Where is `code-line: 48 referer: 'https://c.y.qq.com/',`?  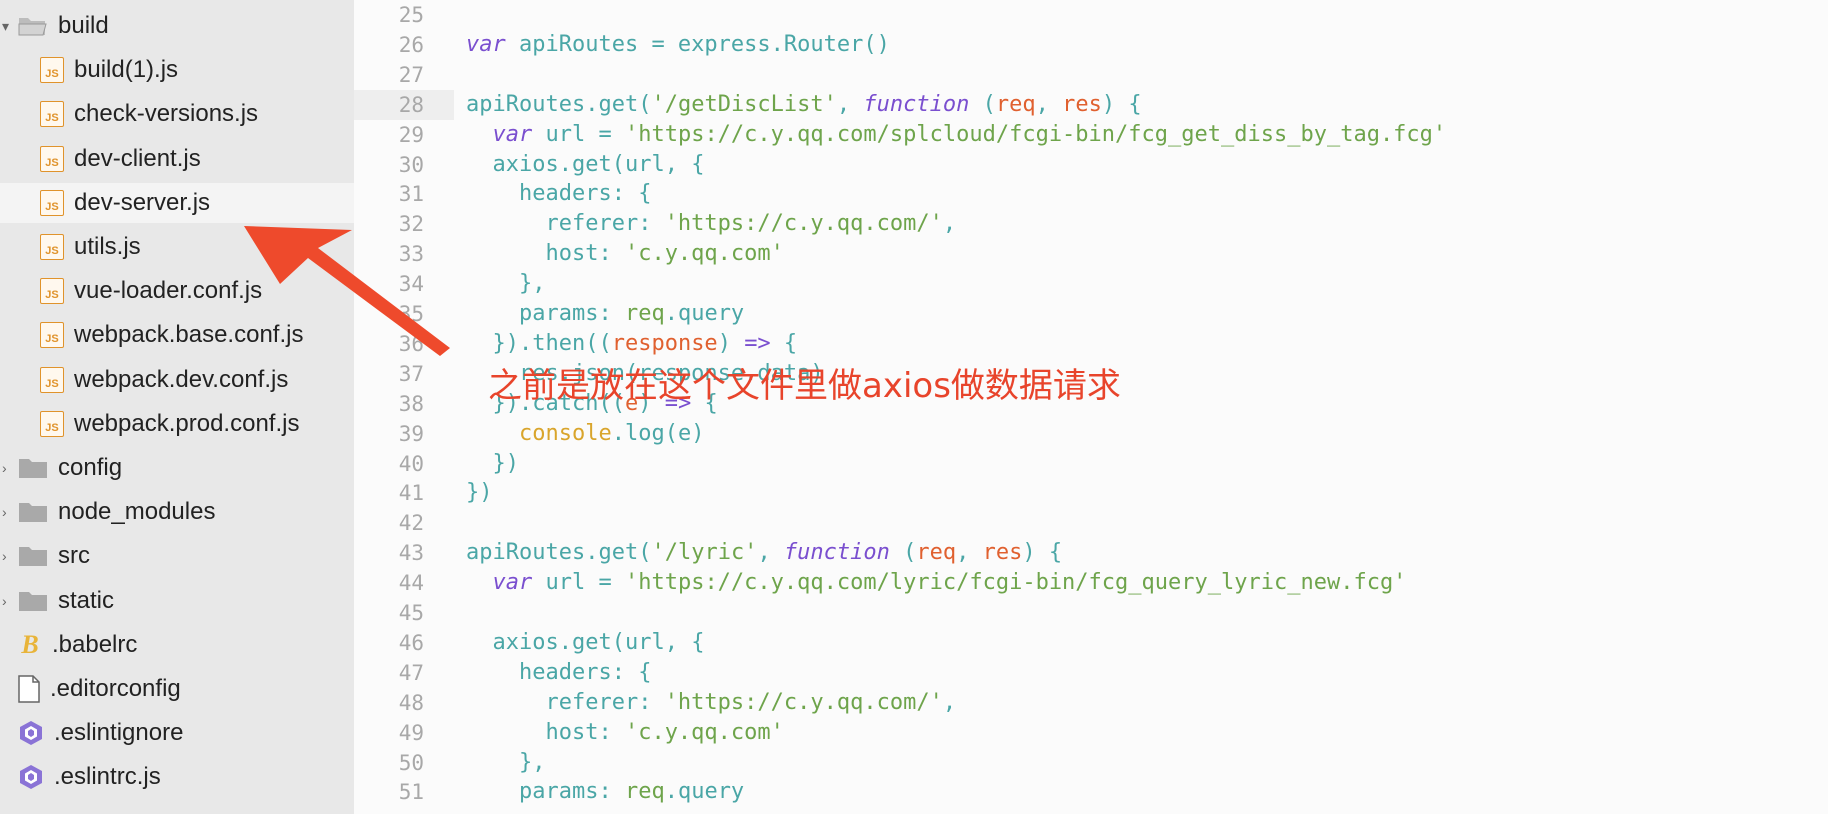 code-line: 48 referer: 'https://c.y.qq.com/', is located at coordinates (1091, 703).